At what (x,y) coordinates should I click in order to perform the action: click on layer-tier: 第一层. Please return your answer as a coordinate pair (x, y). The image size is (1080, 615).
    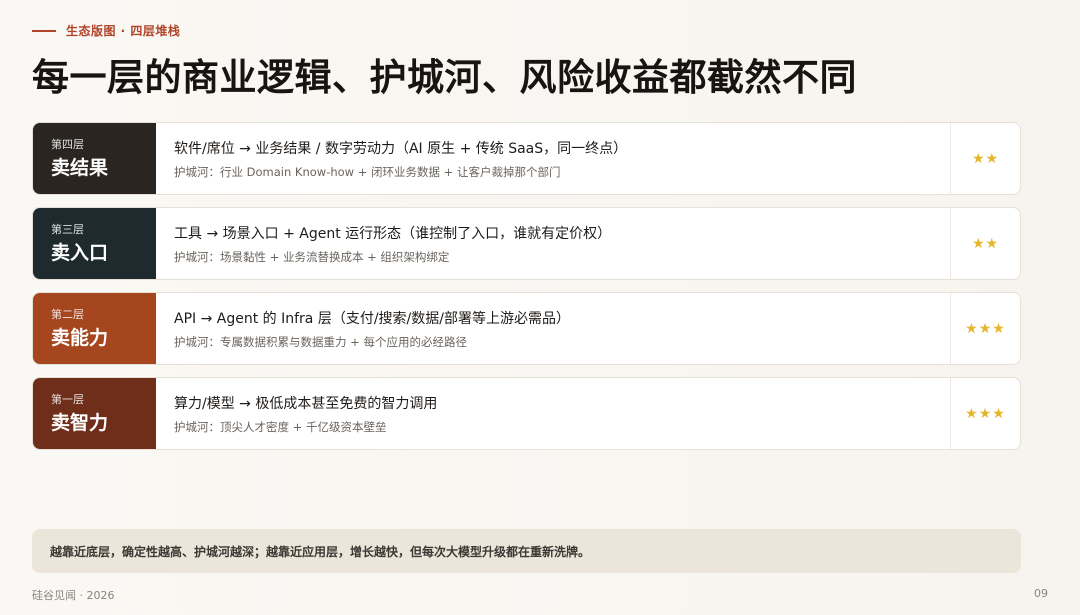
    Looking at the image, I should click on (67, 399).